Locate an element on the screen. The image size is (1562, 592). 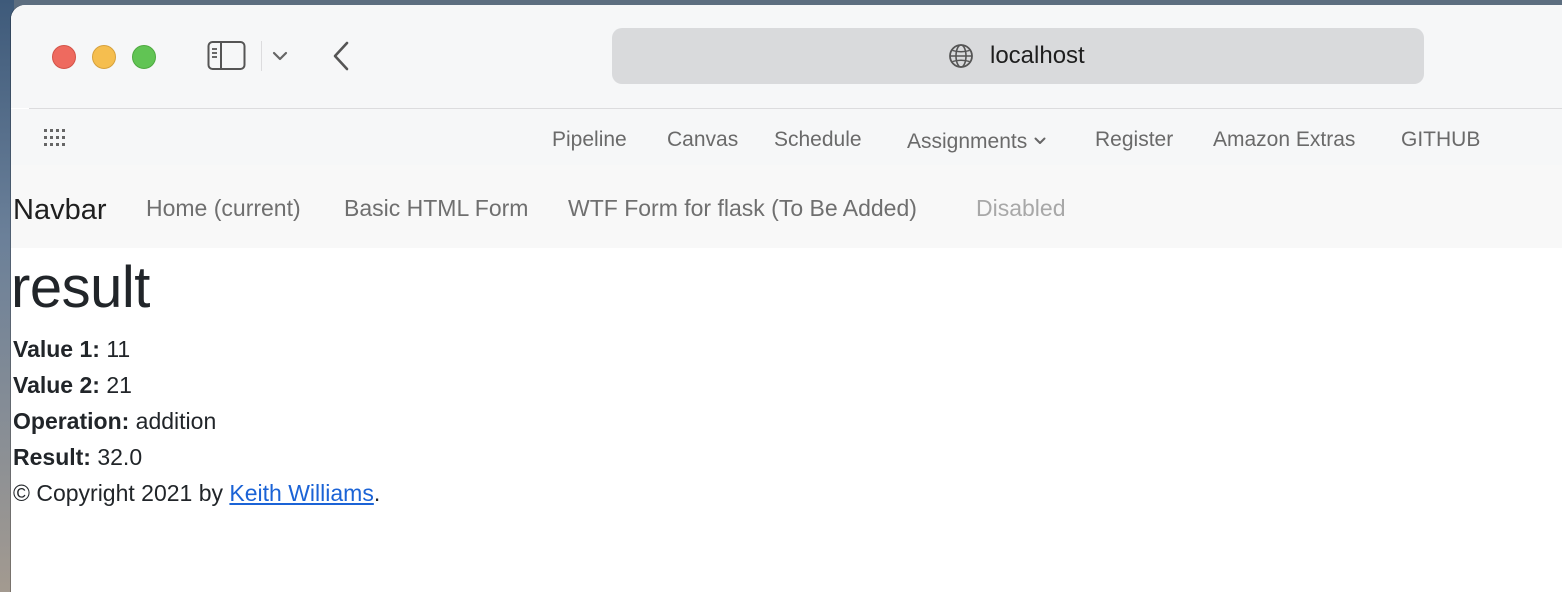
value1-line: Value 1: 11 is located at coordinates (71, 349).